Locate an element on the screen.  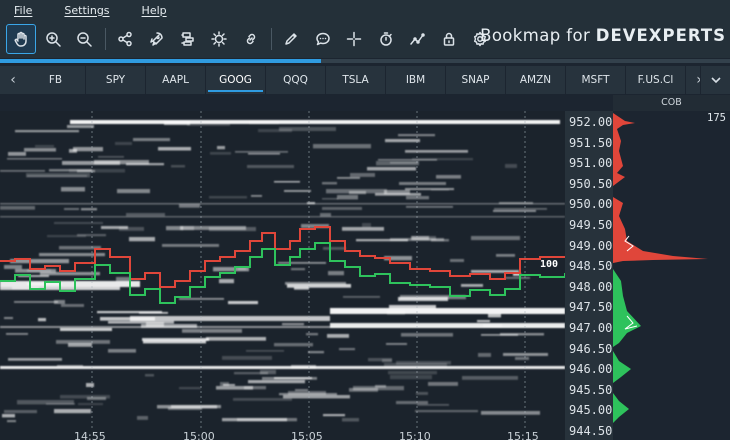
line-tool-button is located at coordinates (417, 39).